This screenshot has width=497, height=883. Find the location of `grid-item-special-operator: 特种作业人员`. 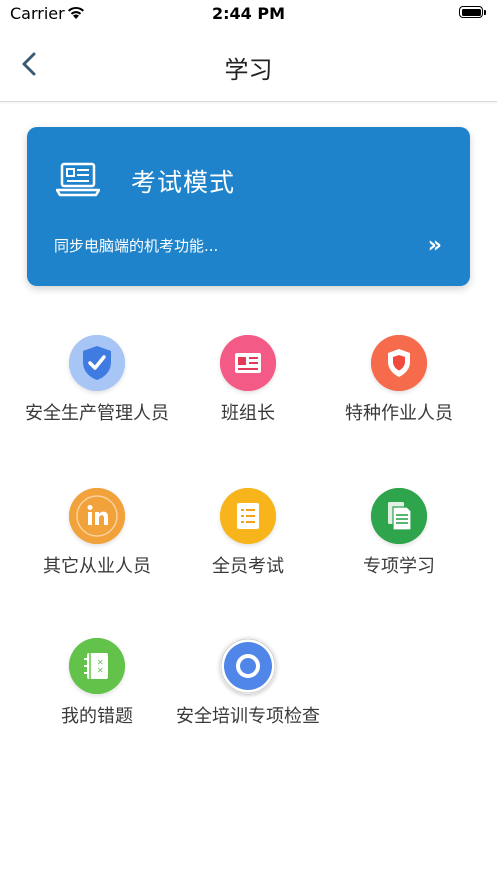

grid-item-special-operator: 特种作业人员 is located at coordinates (399, 390).